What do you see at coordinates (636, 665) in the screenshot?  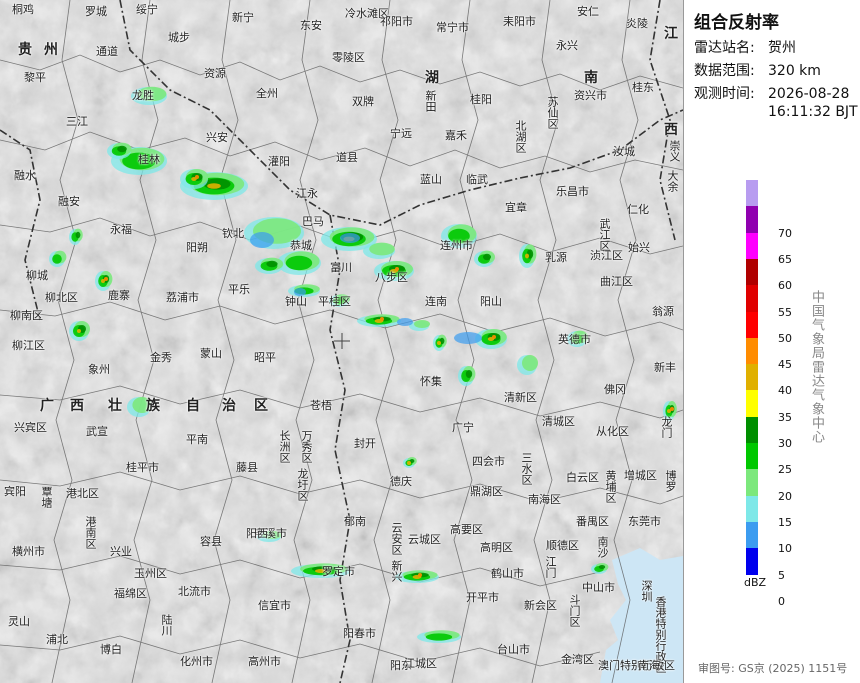 I see `place-label: 澳门特别行政区` at bounding box center [636, 665].